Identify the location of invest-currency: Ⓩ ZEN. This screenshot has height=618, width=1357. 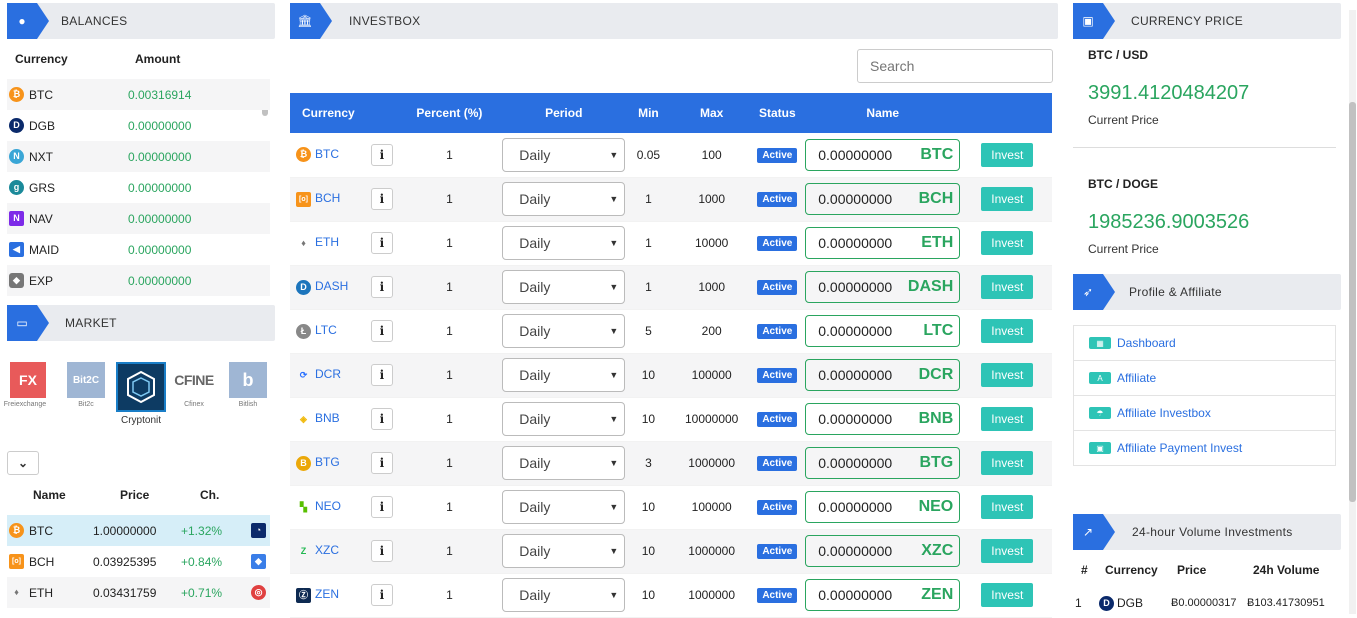
(329, 595).